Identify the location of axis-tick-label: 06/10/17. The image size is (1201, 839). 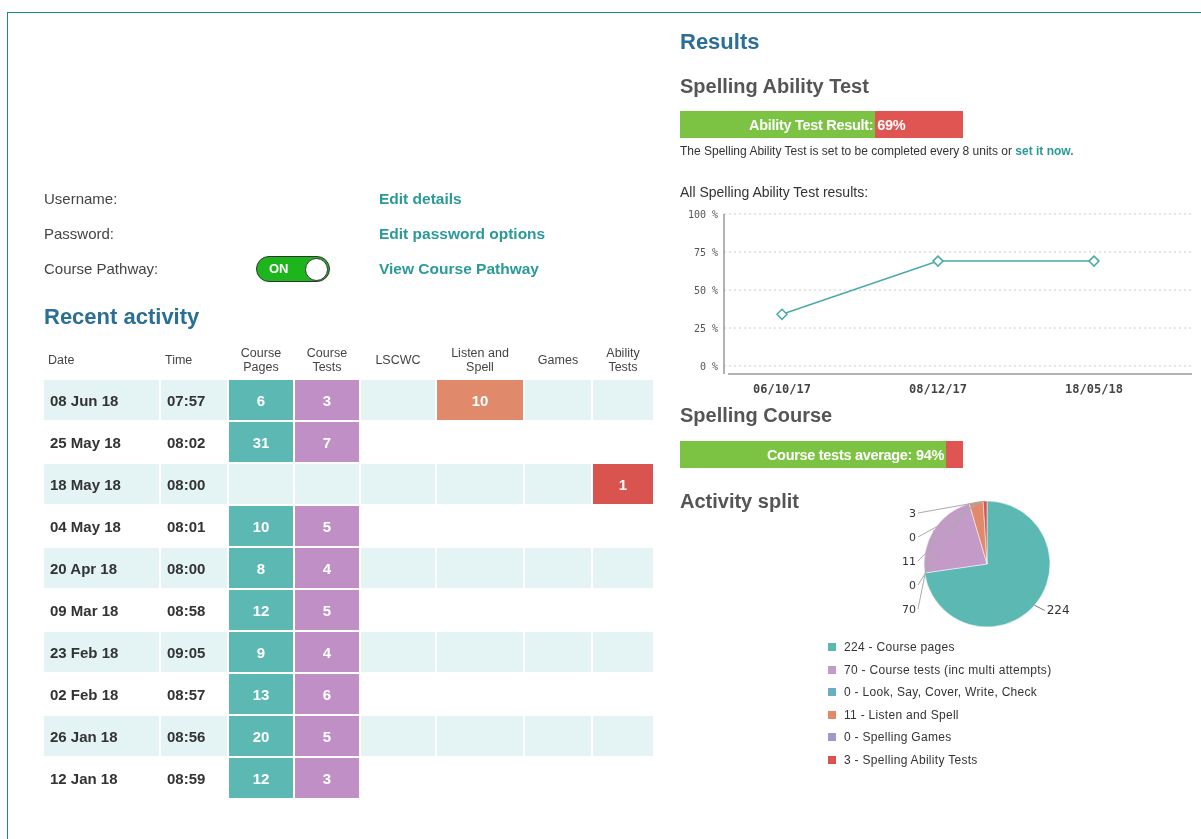
(782, 389).